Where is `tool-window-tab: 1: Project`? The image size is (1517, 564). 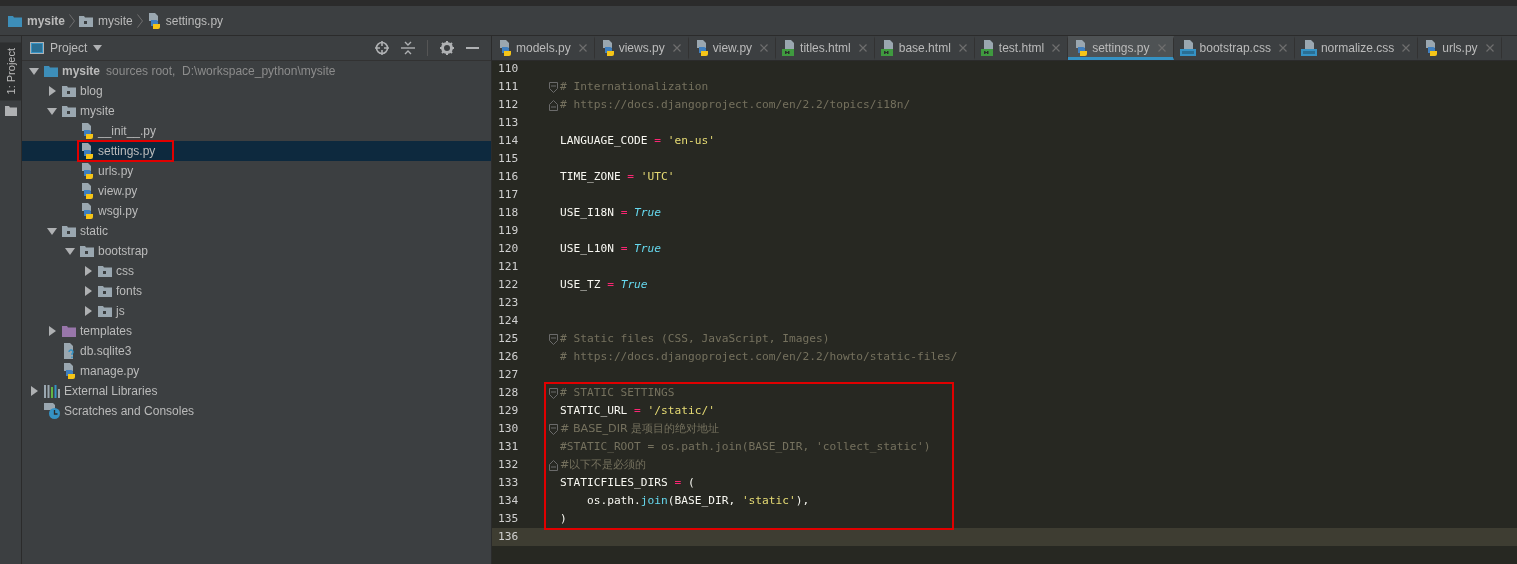
tool-window-tab: 1: Project is located at coordinates (10, 71).